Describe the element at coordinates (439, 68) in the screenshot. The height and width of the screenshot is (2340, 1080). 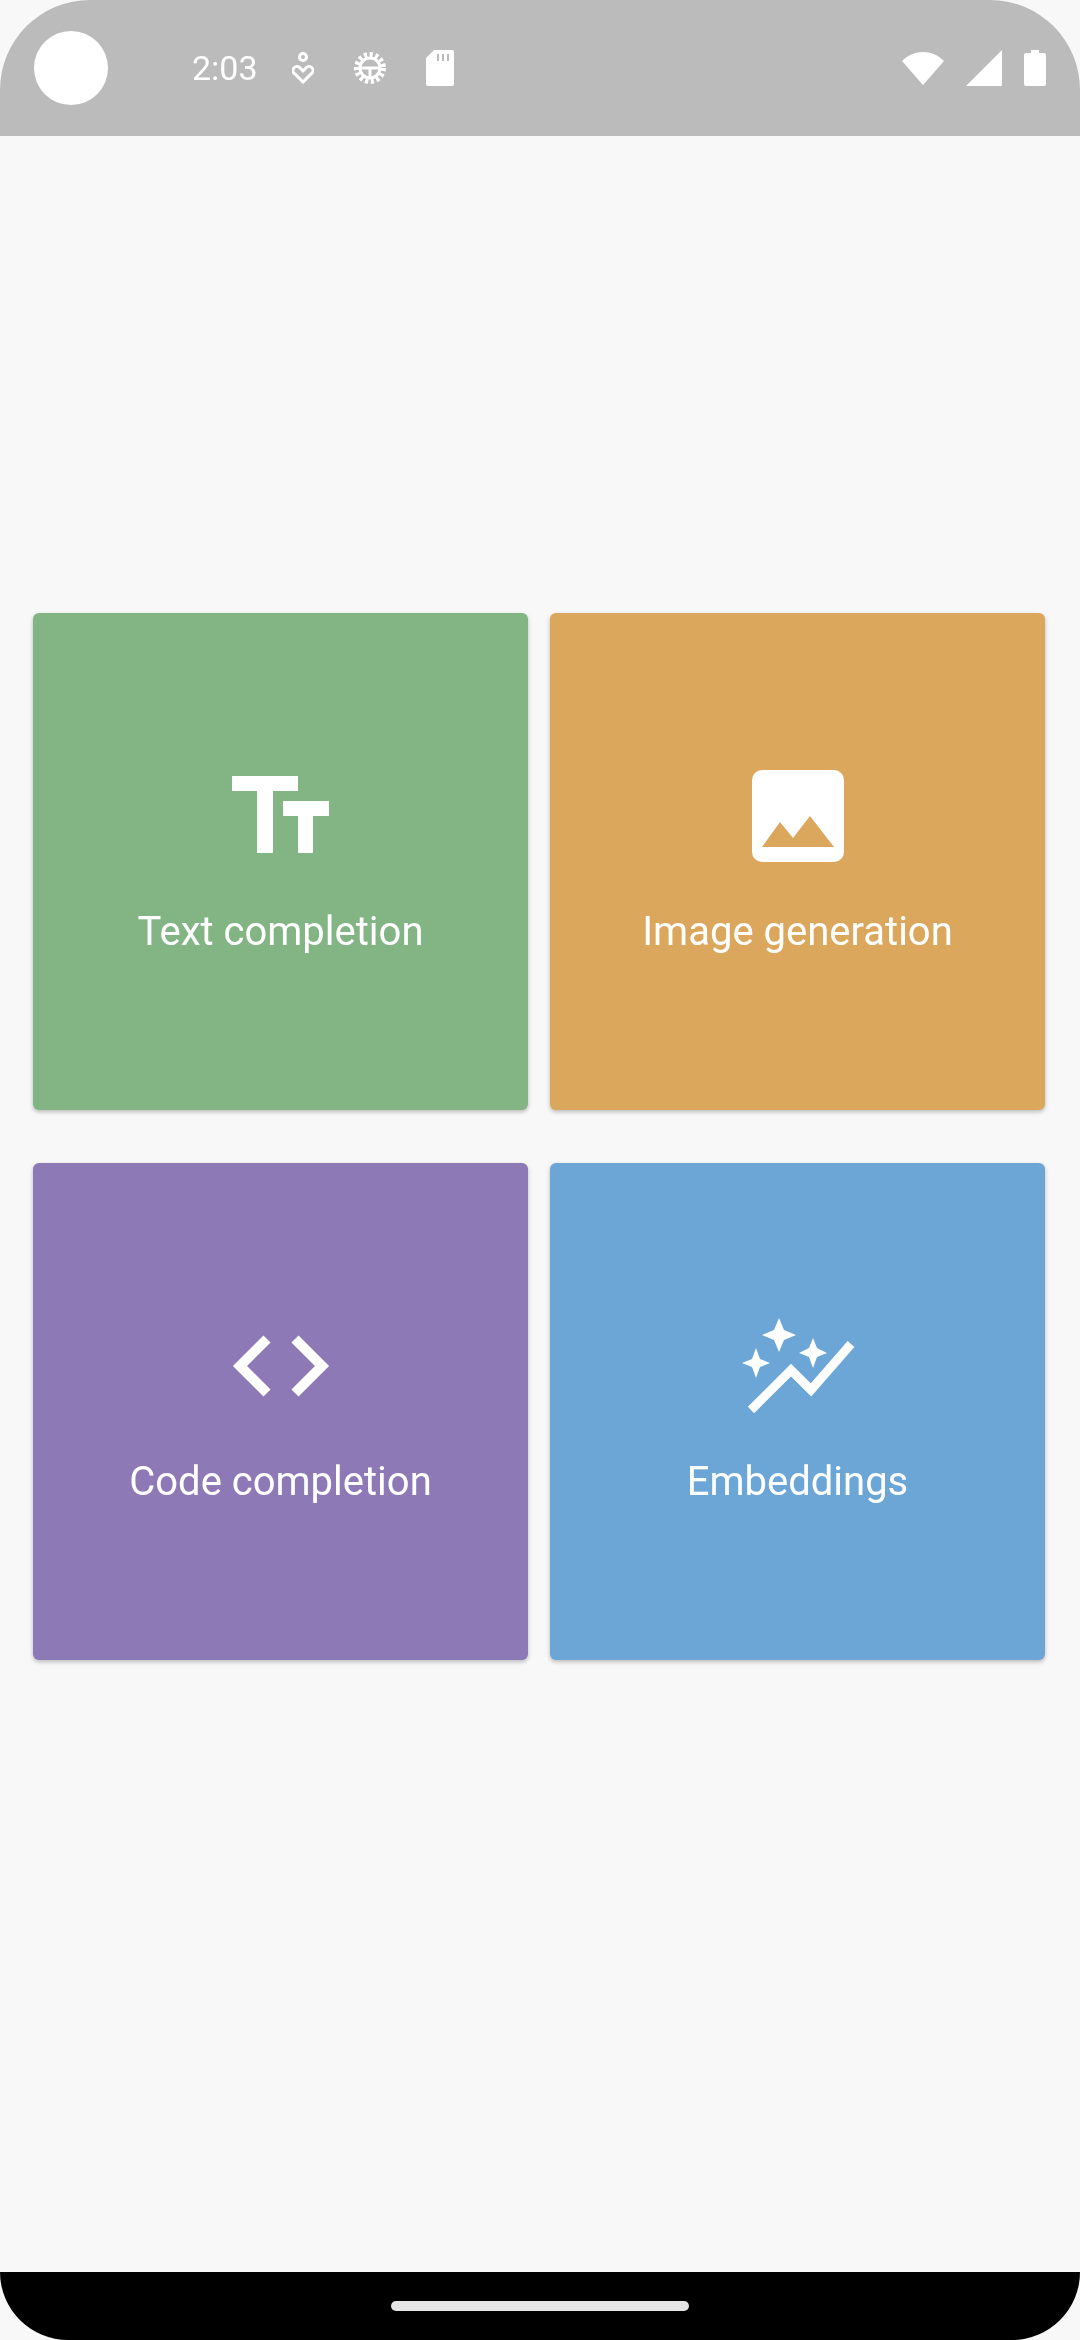
I see `sd-card-icon` at that location.